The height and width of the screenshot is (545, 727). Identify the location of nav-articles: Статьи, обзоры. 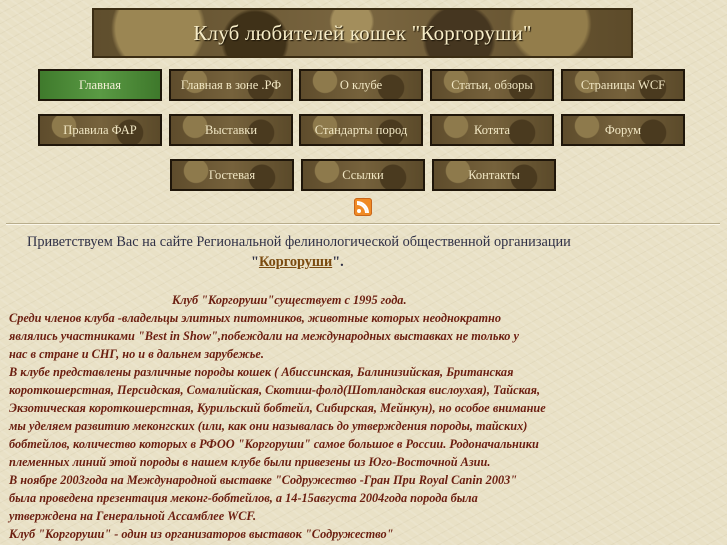
(492, 85).